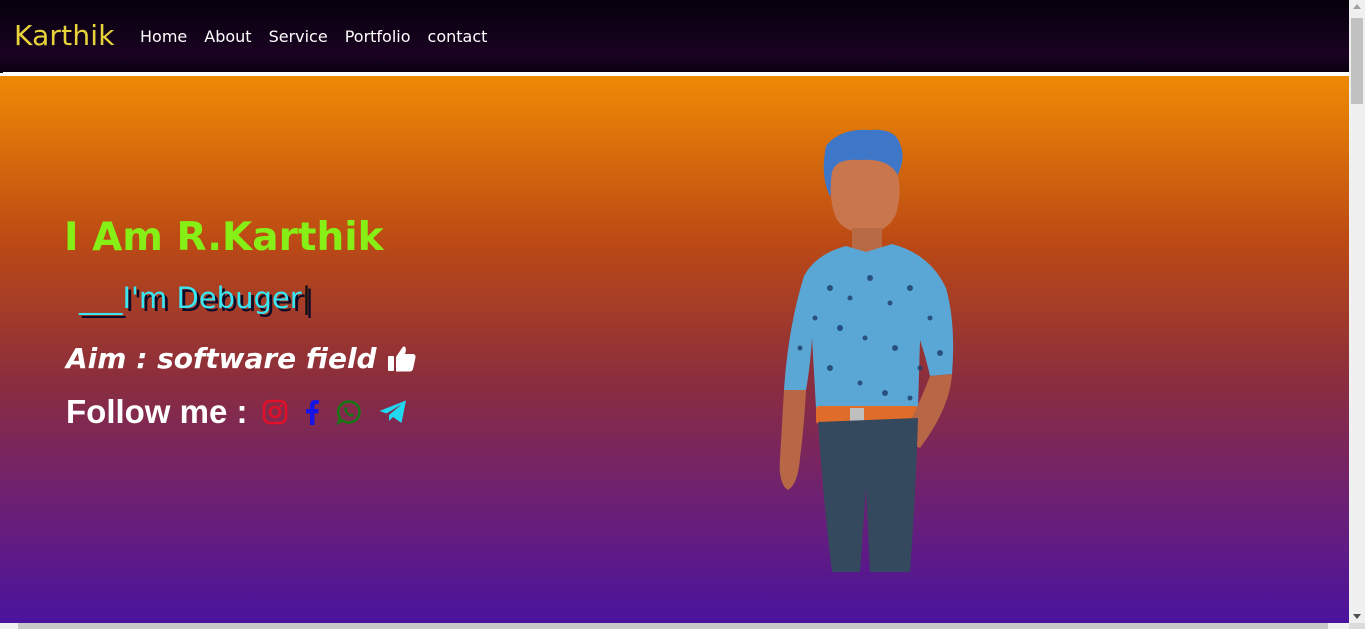 The width and height of the screenshot is (1365, 629). I want to click on hero-title: I Am R.Karthik, so click(224, 237).